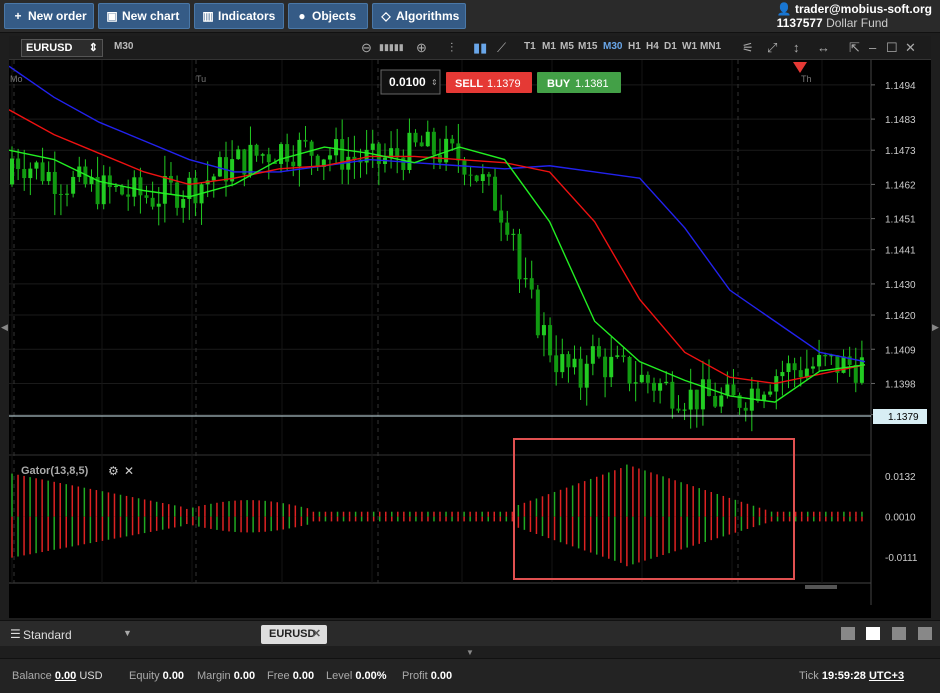 Image resolution: width=940 pixels, height=693 pixels. Describe the element at coordinates (15, 634) in the screenshot. I see `workspace-menu-icon: ☰` at that location.